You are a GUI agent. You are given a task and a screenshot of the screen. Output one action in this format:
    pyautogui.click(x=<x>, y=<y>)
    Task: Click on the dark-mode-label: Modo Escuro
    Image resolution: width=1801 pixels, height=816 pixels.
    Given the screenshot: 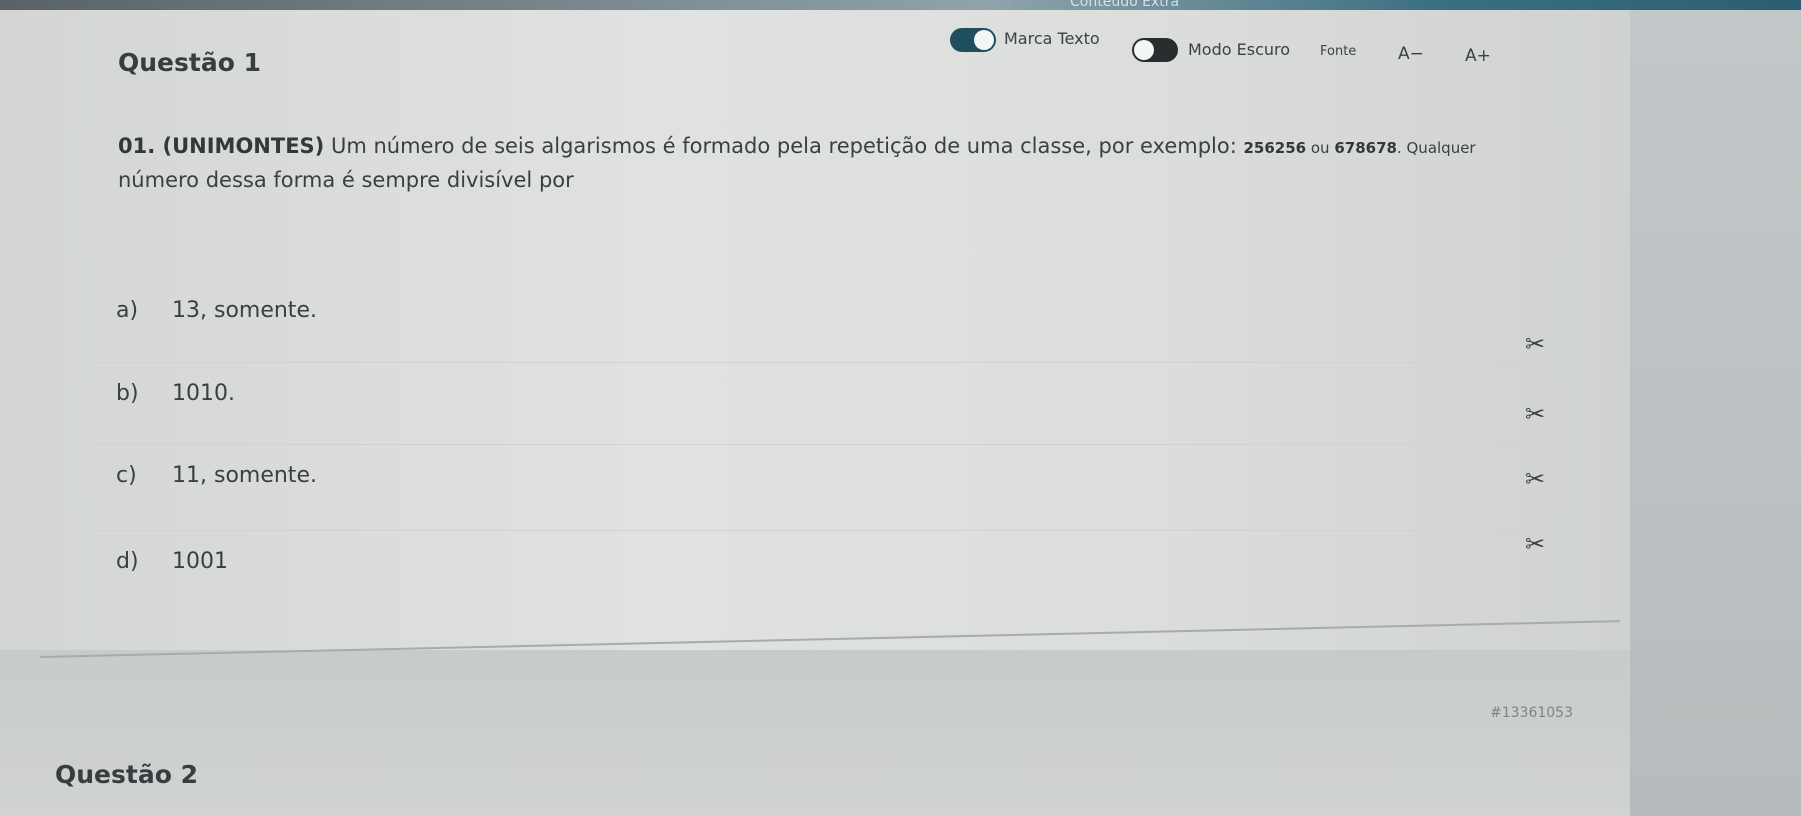 What is the action you would take?
    pyautogui.click(x=1239, y=49)
    